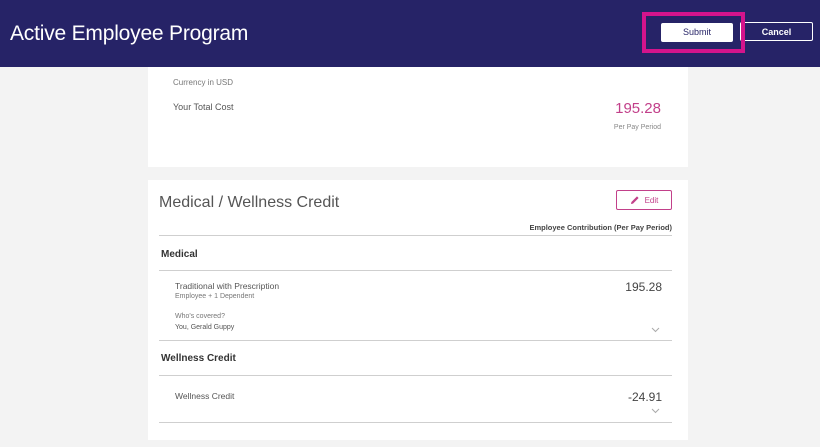 The width and height of the screenshot is (820, 447). I want to click on section-title: Medical / Wellness Credit, so click(249, 202).